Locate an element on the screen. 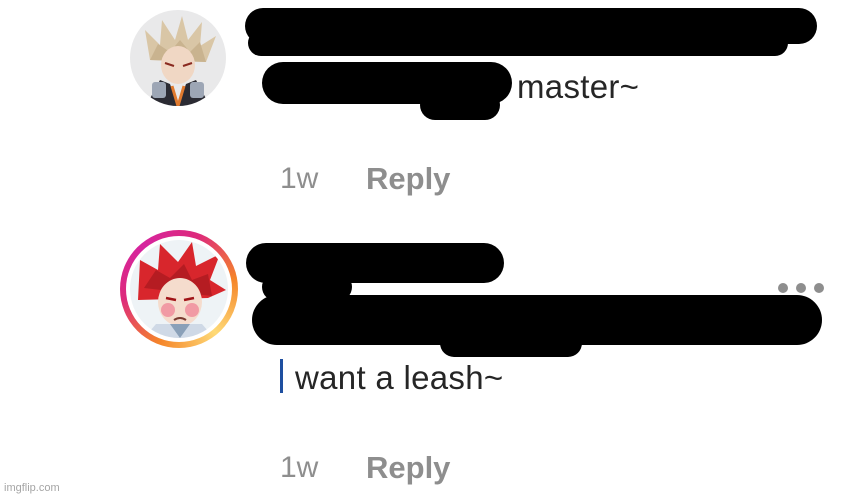  comment-text: master~ is located at coordinates (578, 86).